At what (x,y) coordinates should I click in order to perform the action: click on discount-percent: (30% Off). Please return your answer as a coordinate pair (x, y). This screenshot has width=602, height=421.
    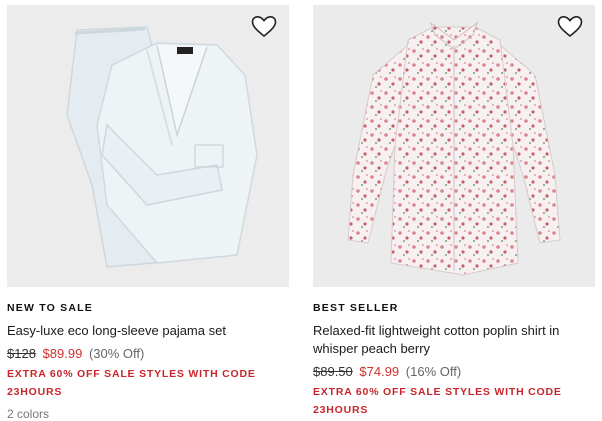
    Looking at the image, I should click on (116, 353).